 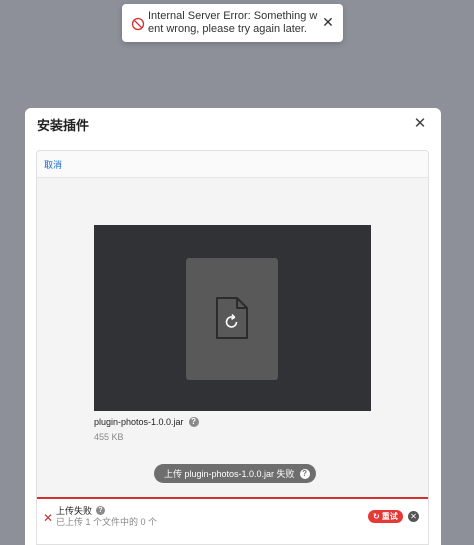 What do you see at coordinates (107, 522) in the screenshot?
I see `status-subtitle: 已上传 1 个文件中的 0 个` at bounding box center [107, 522].